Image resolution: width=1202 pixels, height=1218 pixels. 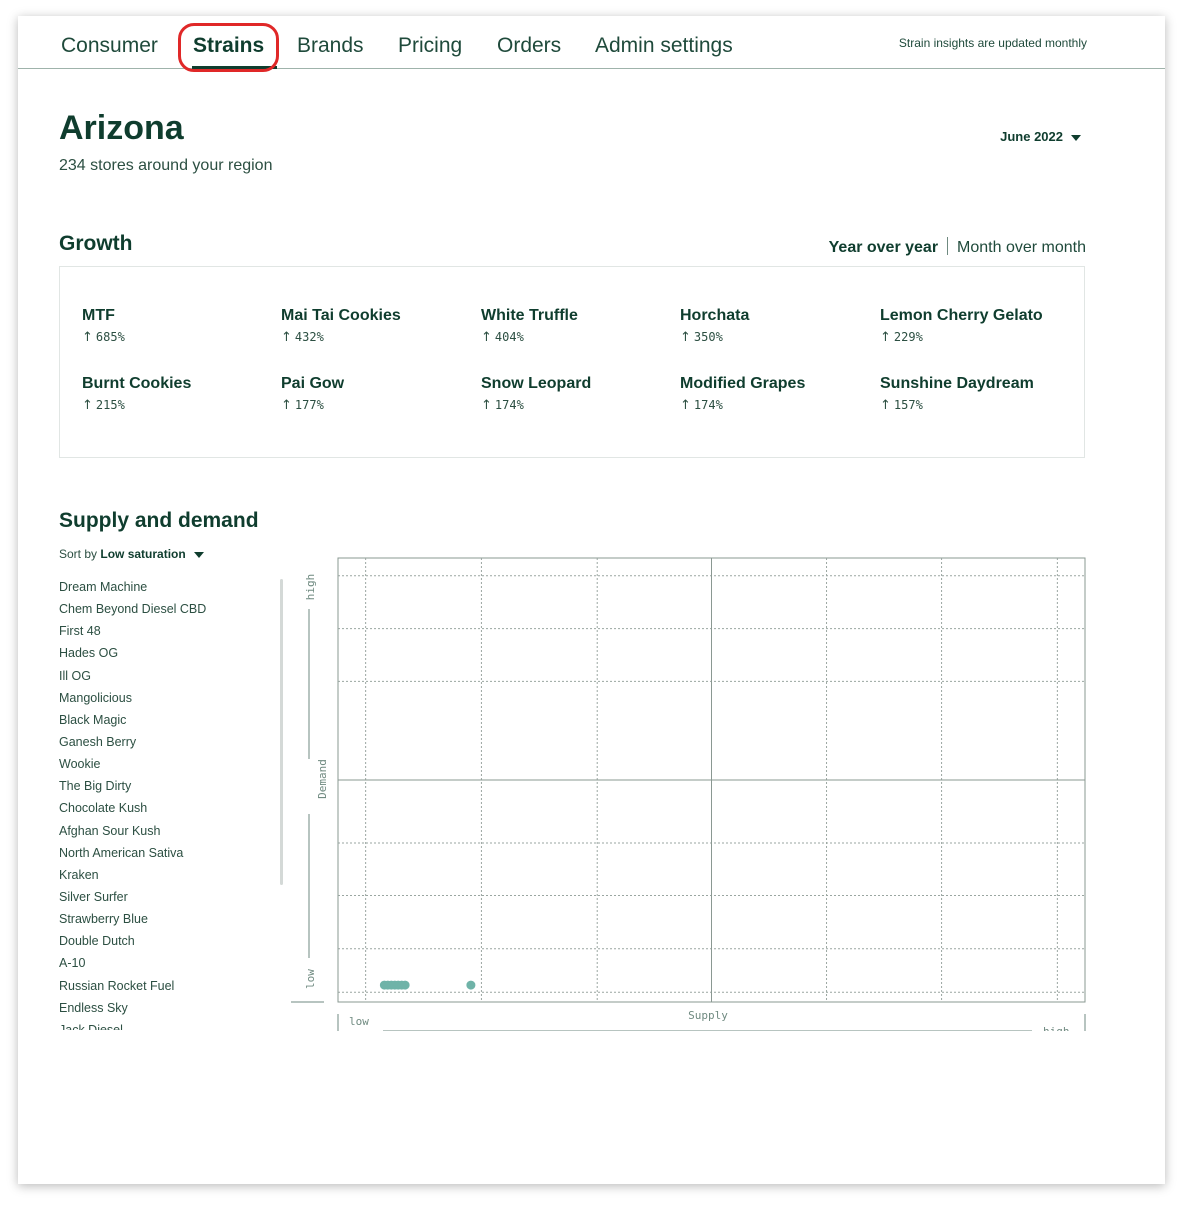 What do you see at coordinates (302, 337) in the screenshot?
I see `growth-percent: ↑ 432%` at bounding box center [302, 337].